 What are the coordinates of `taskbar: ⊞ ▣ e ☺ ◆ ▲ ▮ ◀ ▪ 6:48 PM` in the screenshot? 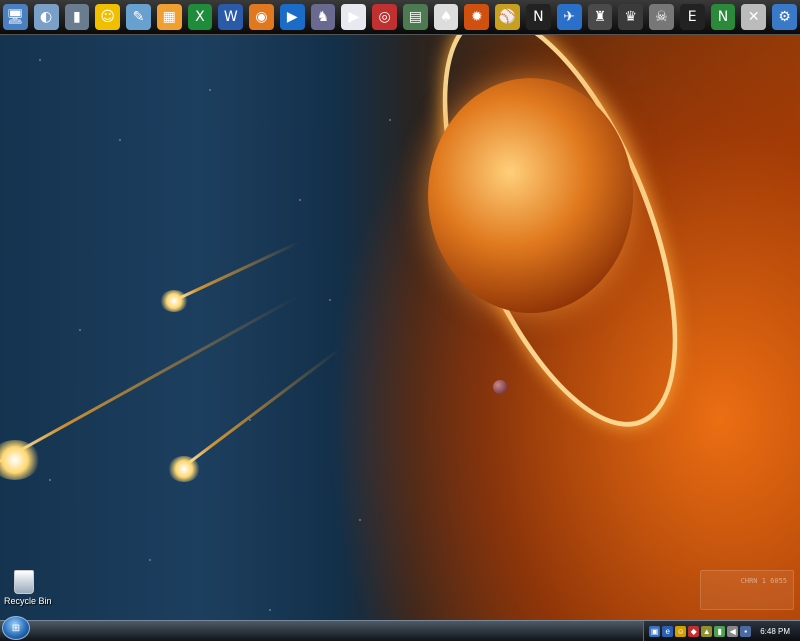 It's located at (400, 628).